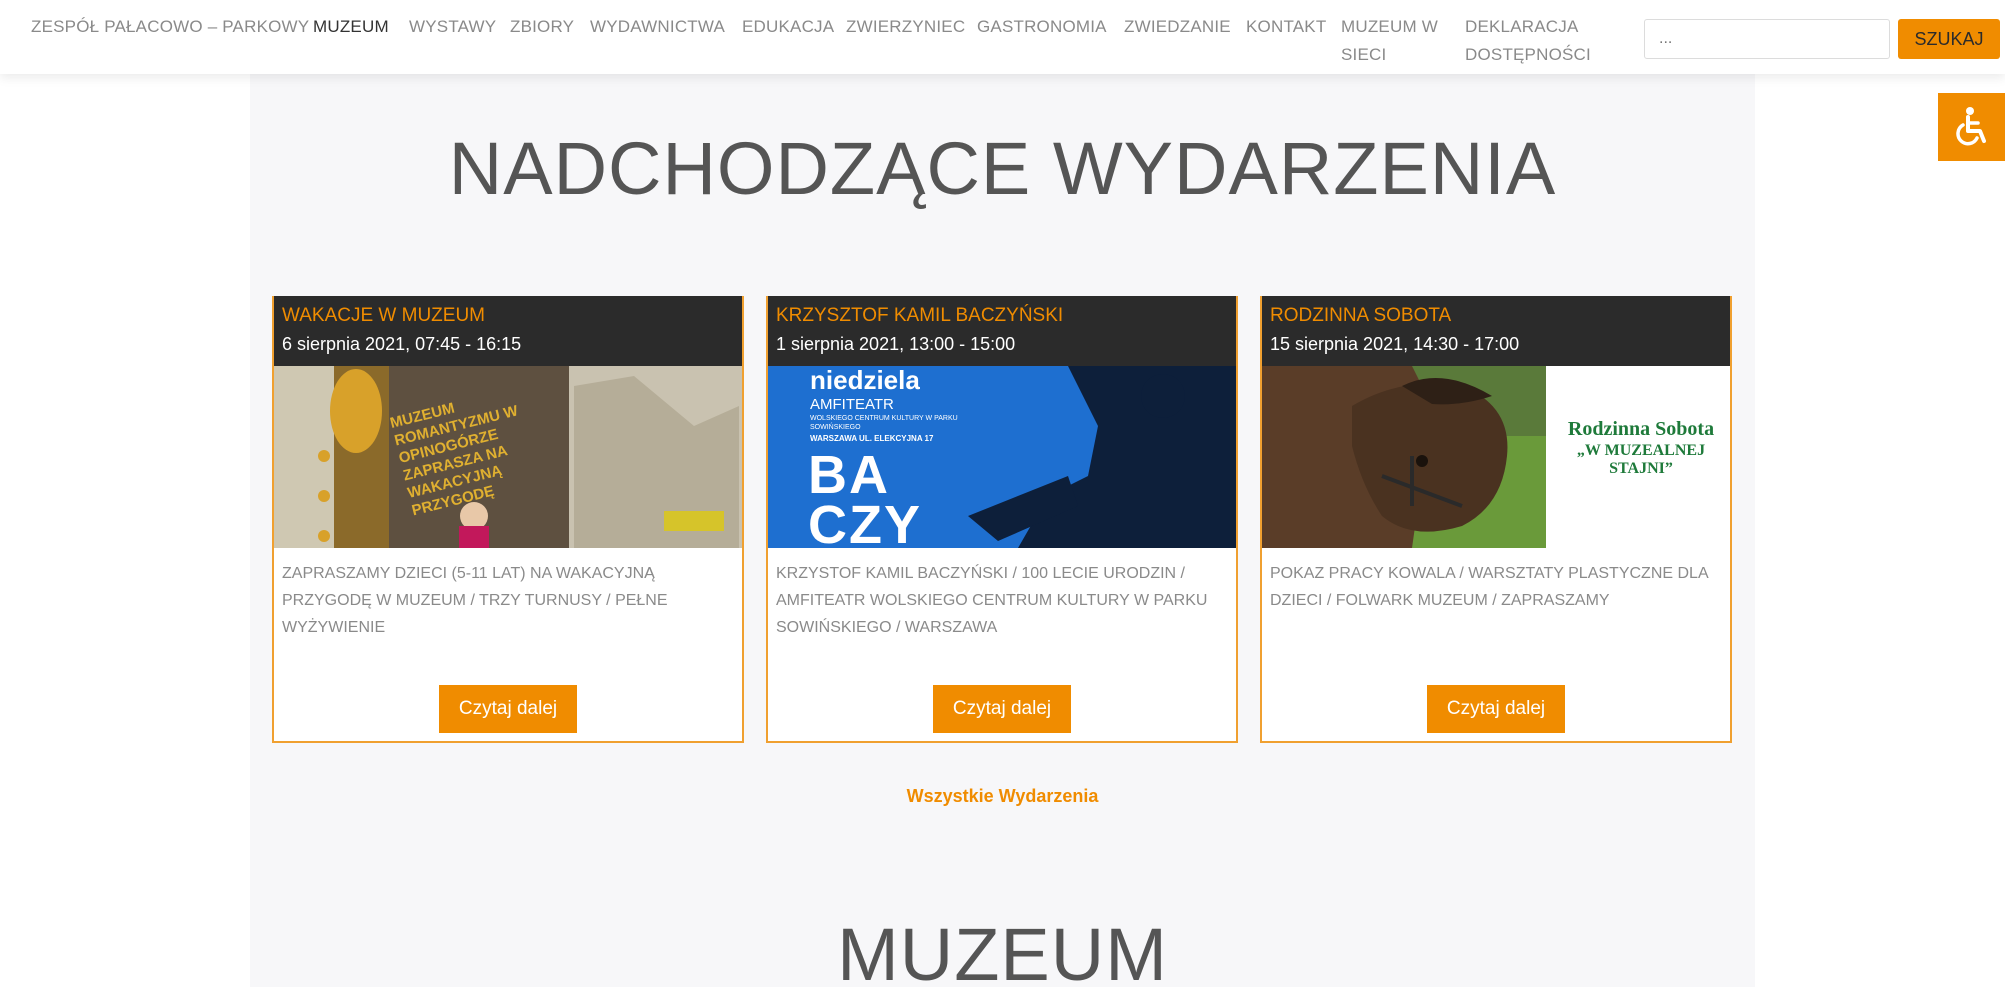 The height and width of the screenshot is (997, 2005). What do you see at coordinates (1002, 316) in the screenshot?
I see `event-title: KRZYSZTOF KAMIL BACZYŃSKI` at bounding box center [1002, 316].